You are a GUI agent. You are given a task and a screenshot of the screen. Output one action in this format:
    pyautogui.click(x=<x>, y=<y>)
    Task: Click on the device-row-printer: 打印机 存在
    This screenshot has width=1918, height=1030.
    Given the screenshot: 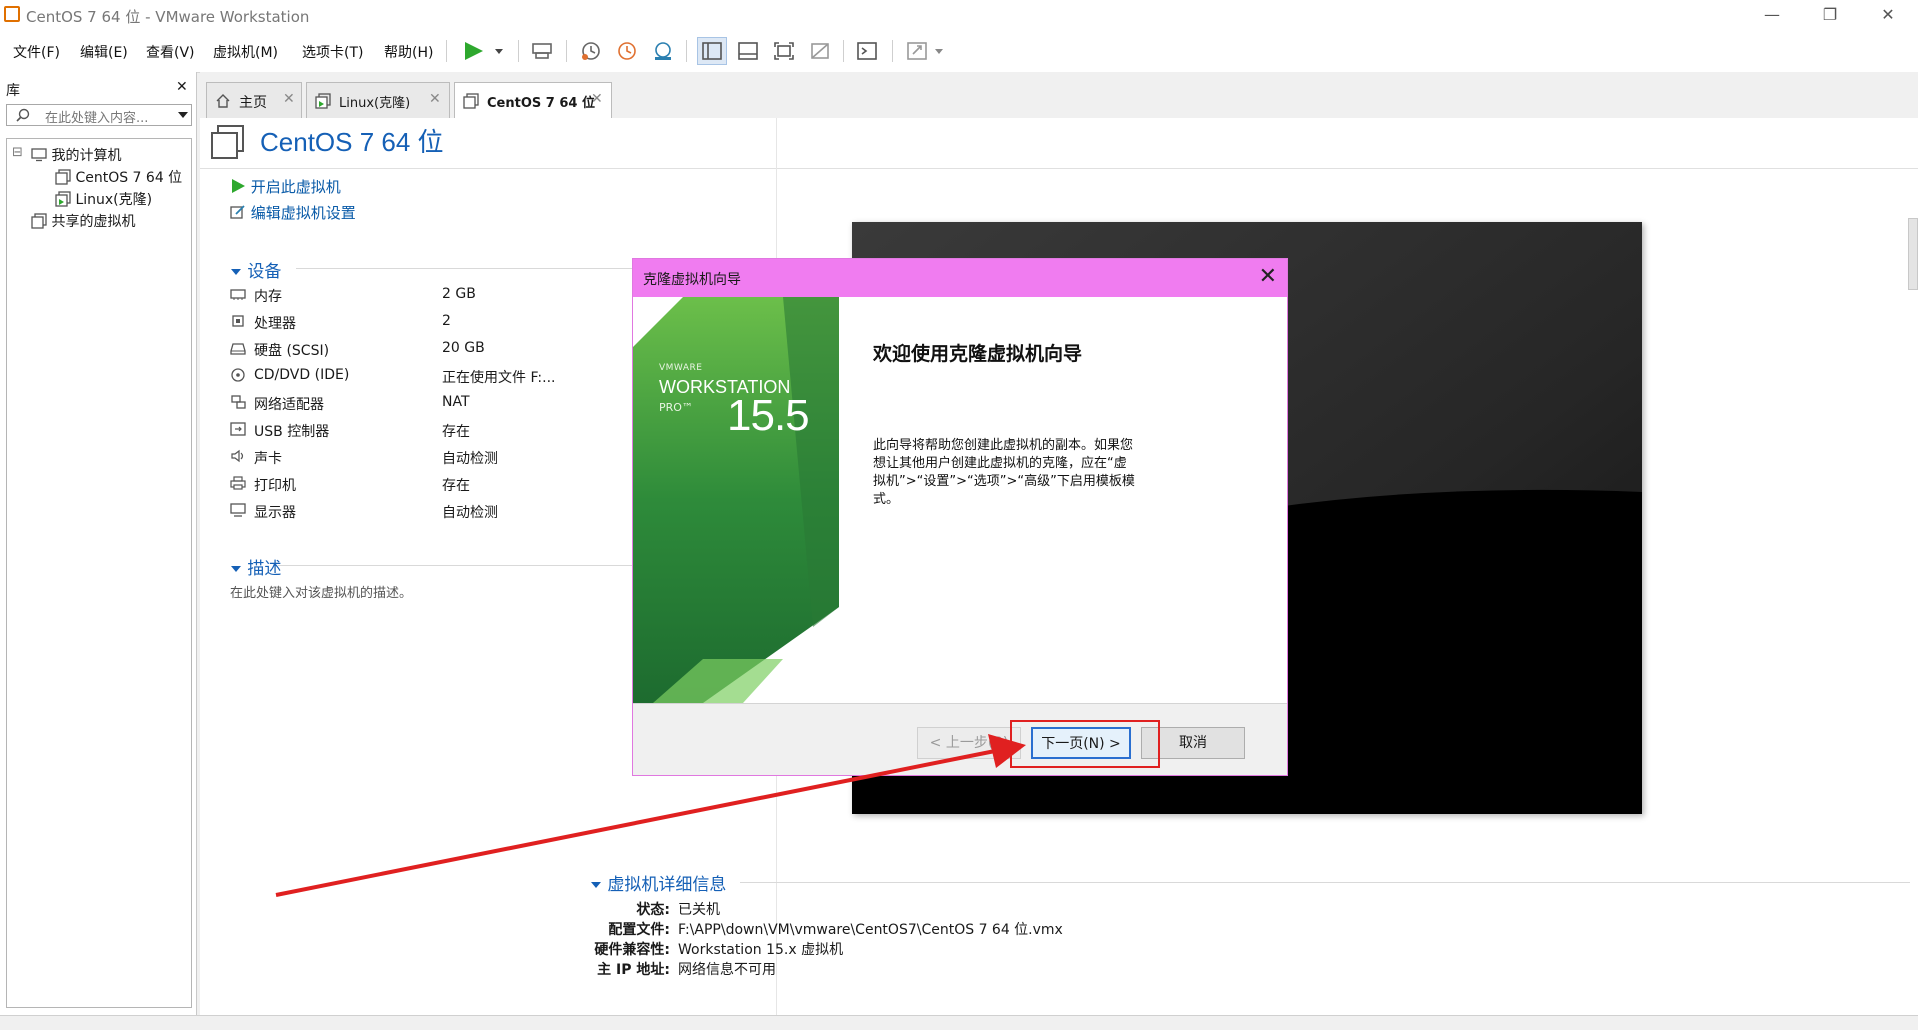 What is the action you would take?
    pyautogui.click(x=405, y=484)
    